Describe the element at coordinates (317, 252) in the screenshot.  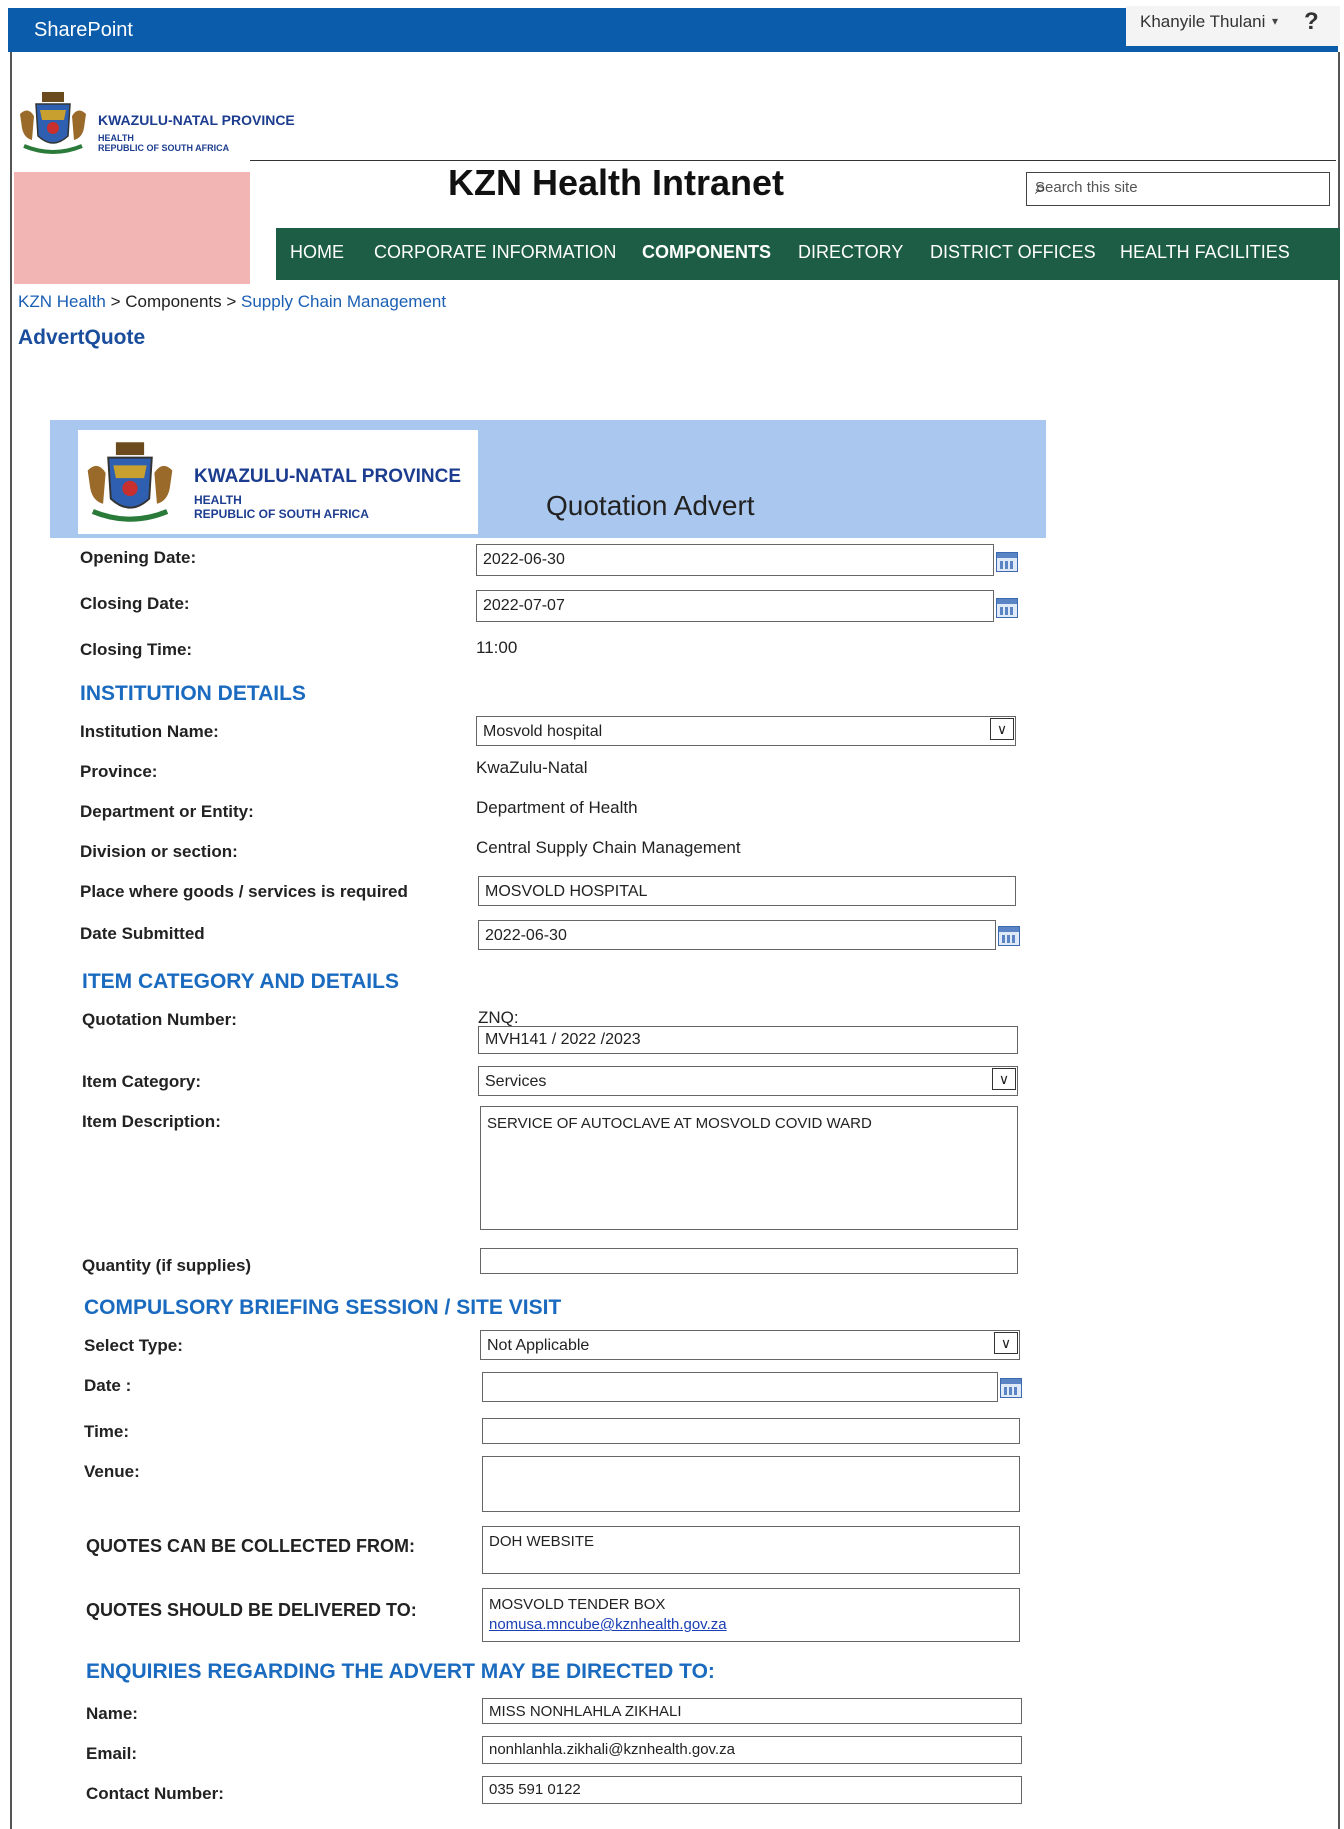
I see `nav-home: HOME` at that location.